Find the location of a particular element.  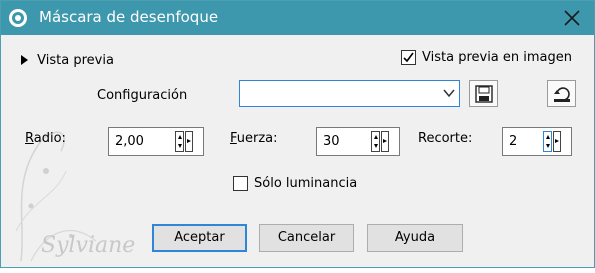

radio-field: 2,00 is located at coordinates (156, 141).